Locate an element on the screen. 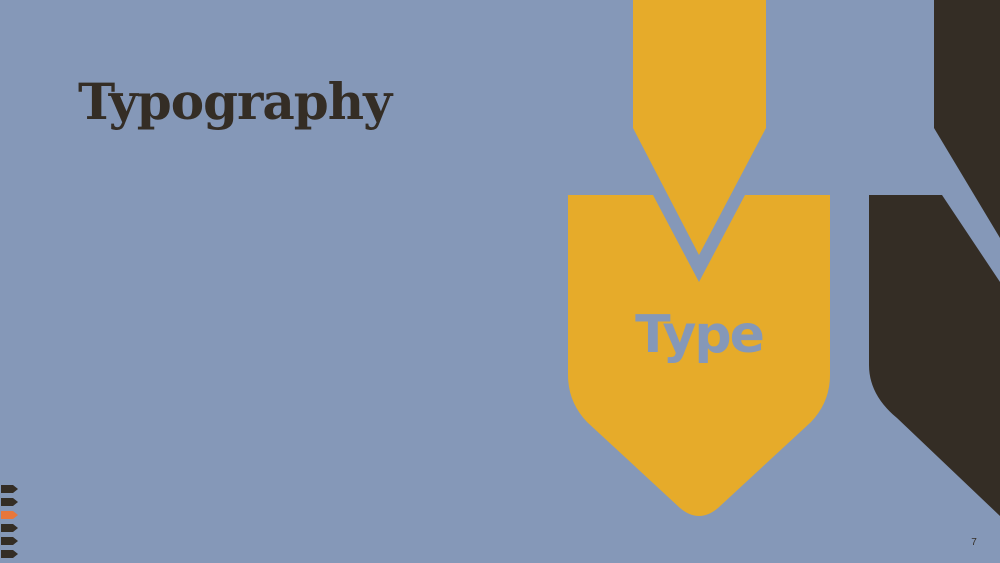 Image resolution: width=1000 pixels, height=563 pixels. nav-marker-current-icon is located at coordinates (9, 515).